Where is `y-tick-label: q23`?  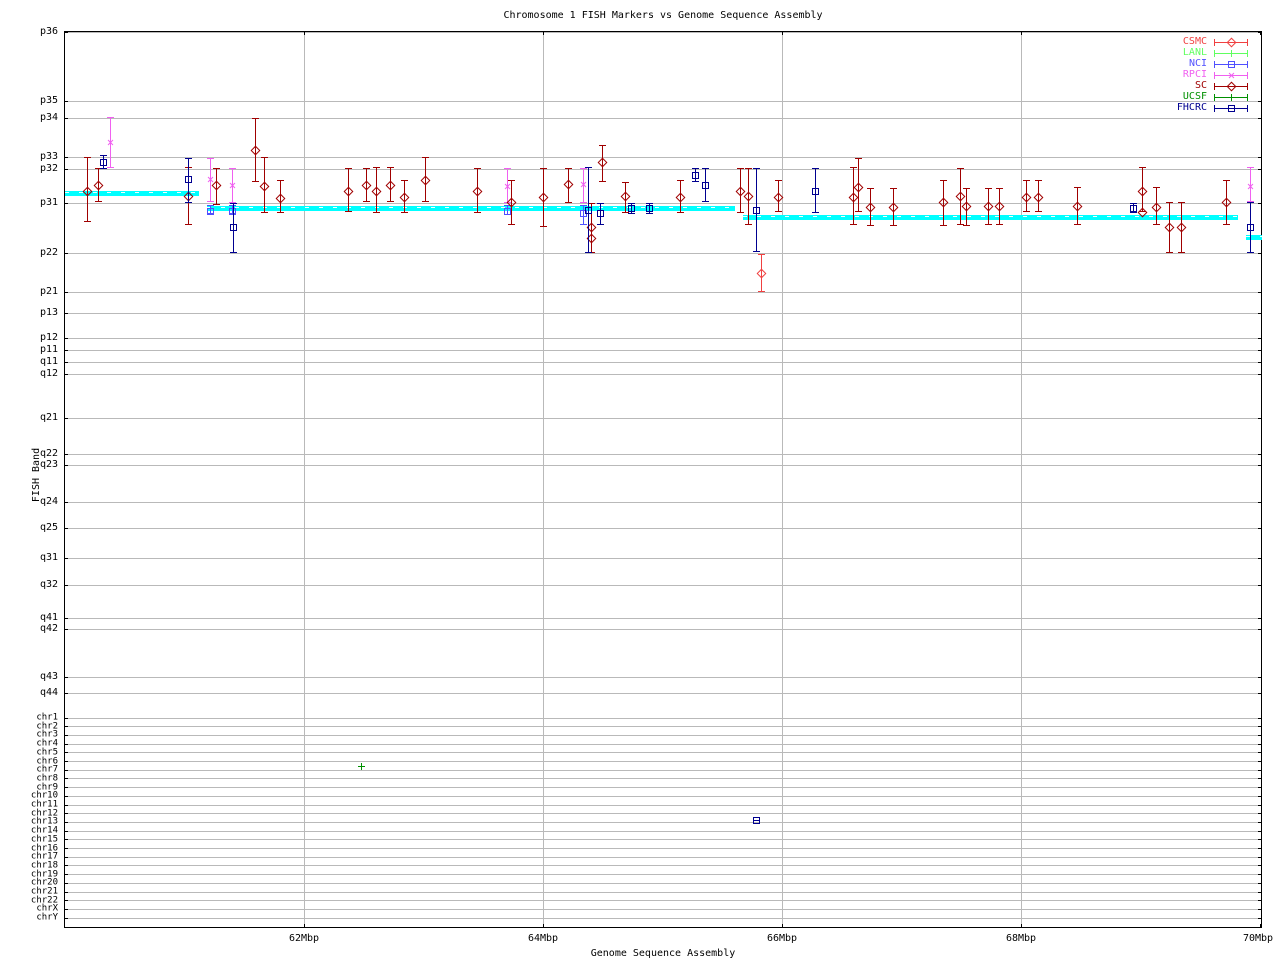 y-tick-label: q23 is located at coordinates (48, 464).